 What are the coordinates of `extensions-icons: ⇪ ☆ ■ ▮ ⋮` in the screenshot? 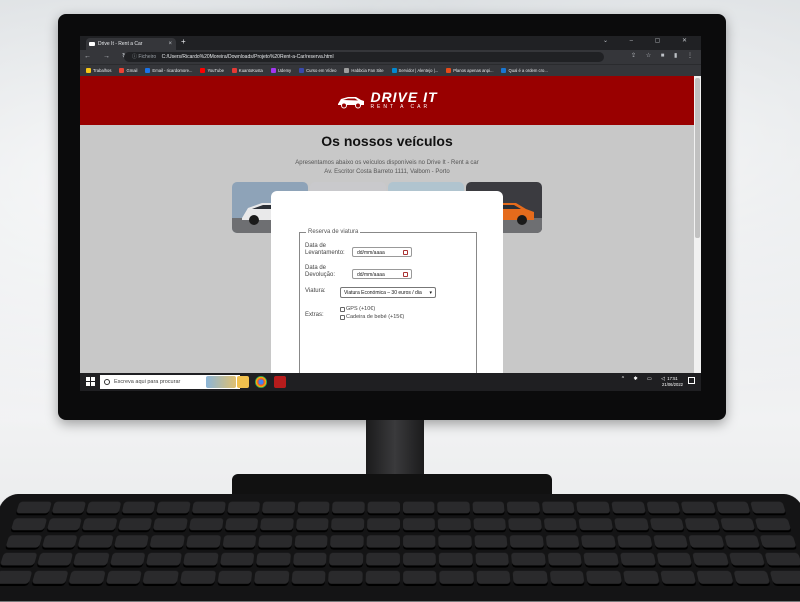 It's located at (664, 55).